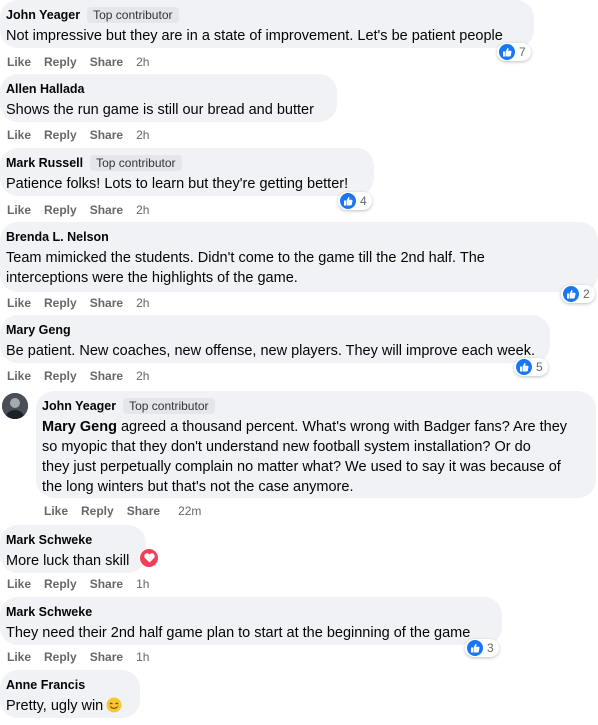 The width and height of the screenshot is (598, 725). I want to click on comment-text: Pretty, ugly win, so click(67, 707).